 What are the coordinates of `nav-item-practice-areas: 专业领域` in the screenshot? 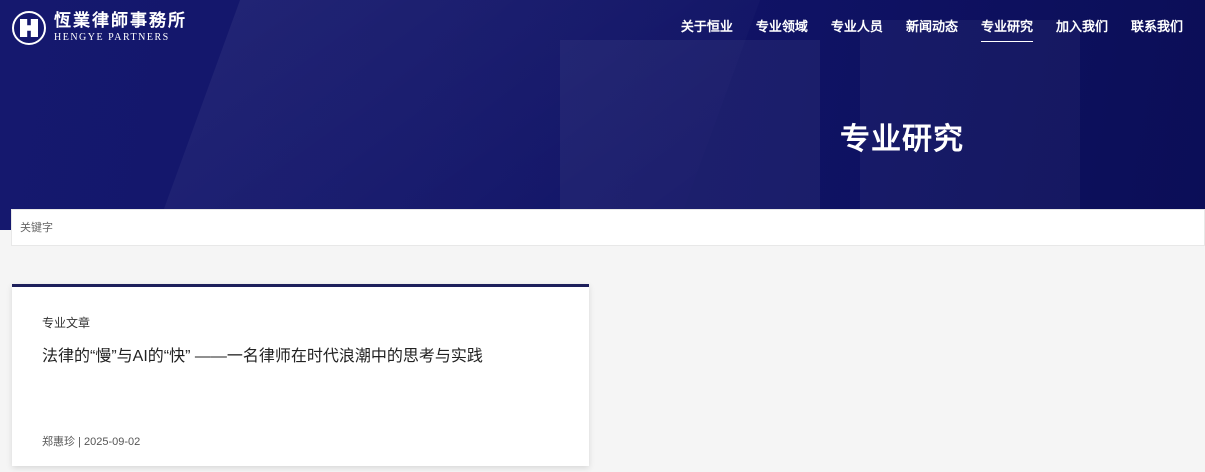 It's located at (782, 29).